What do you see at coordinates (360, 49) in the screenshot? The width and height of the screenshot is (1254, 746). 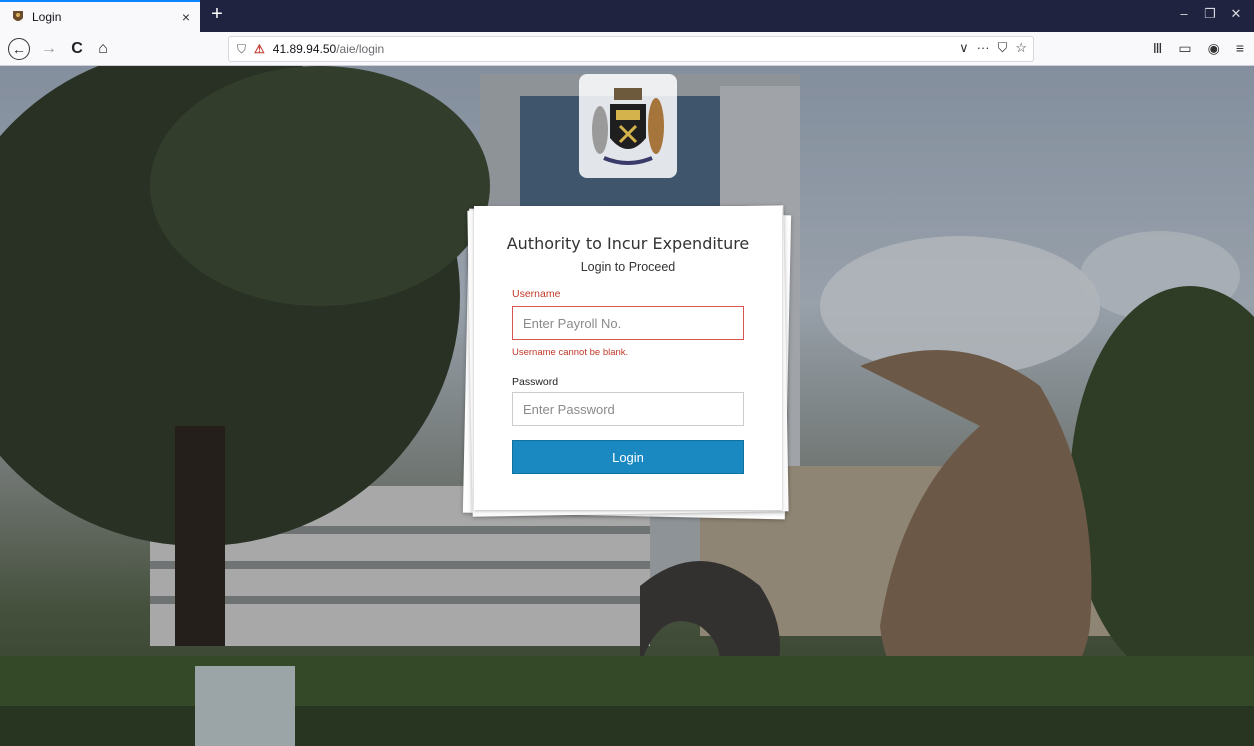 I see `url-path: /aie/login` at bounding box center [360, 49].